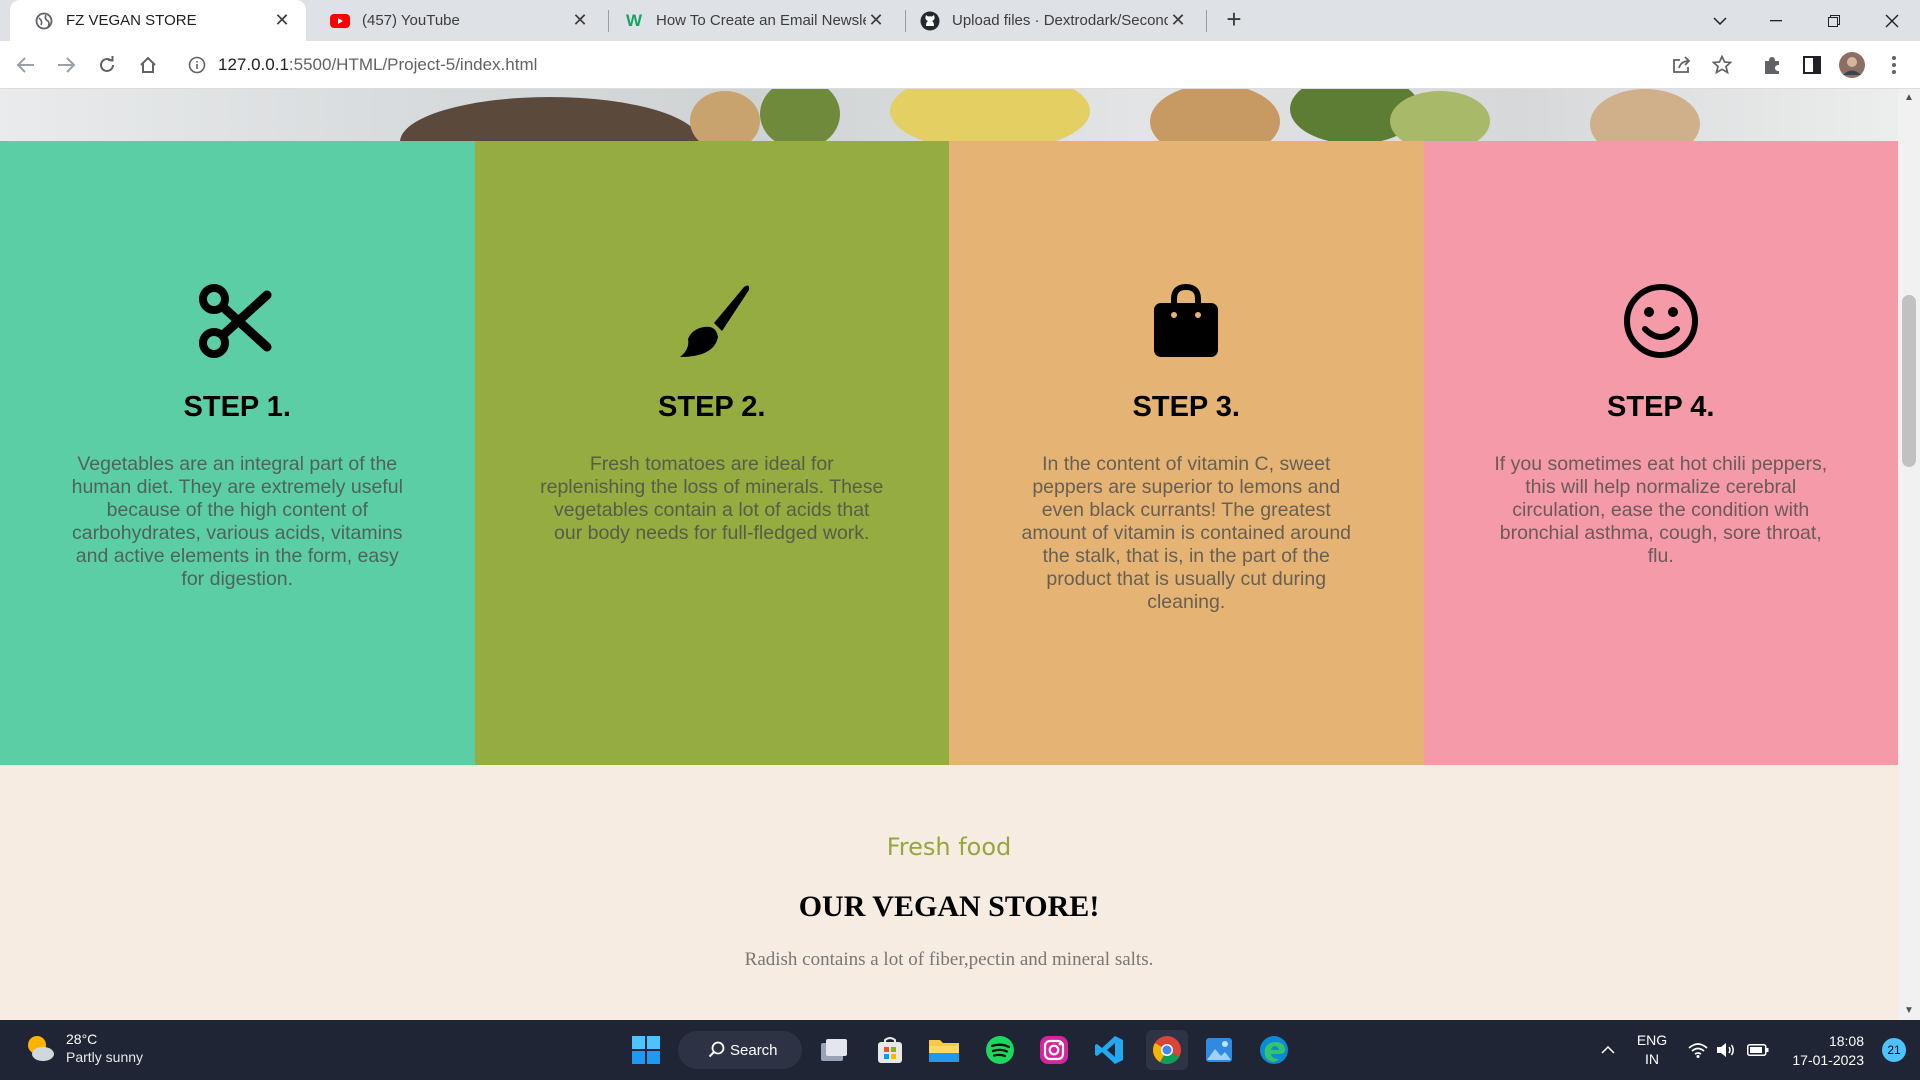  What do you see at coordinates (1909, 554) in the screenshot?
I see `page-scrollbar: ▲ ▼` at bounding box center [1909, 554].